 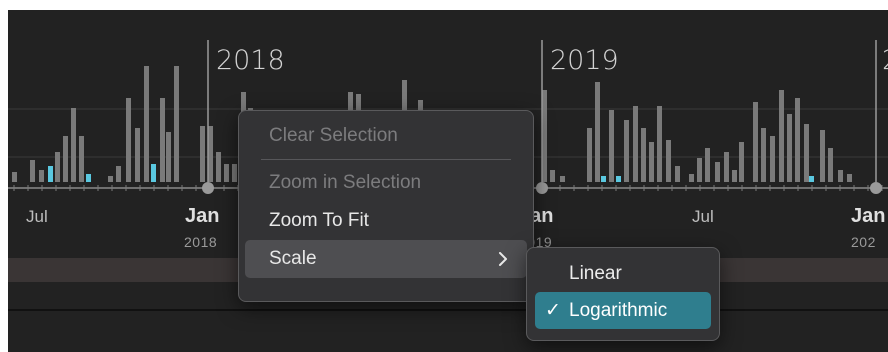 I want to click on submenu-item-linear-label: Linear, so click(x=595, y=273).